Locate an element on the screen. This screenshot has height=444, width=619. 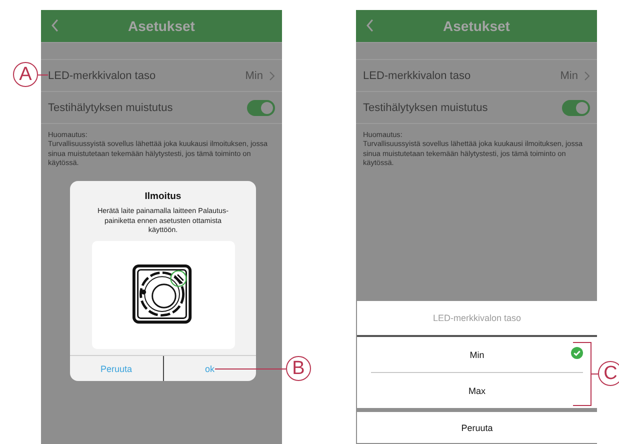
option-item: Max is located at coordinates (477, 390).